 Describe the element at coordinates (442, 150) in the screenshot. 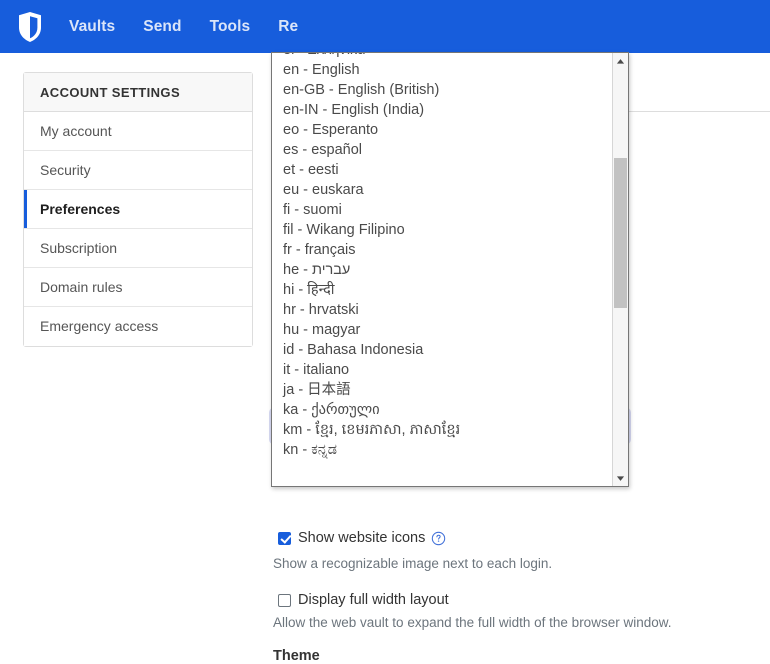

I see `language-option: es - español` at that location.